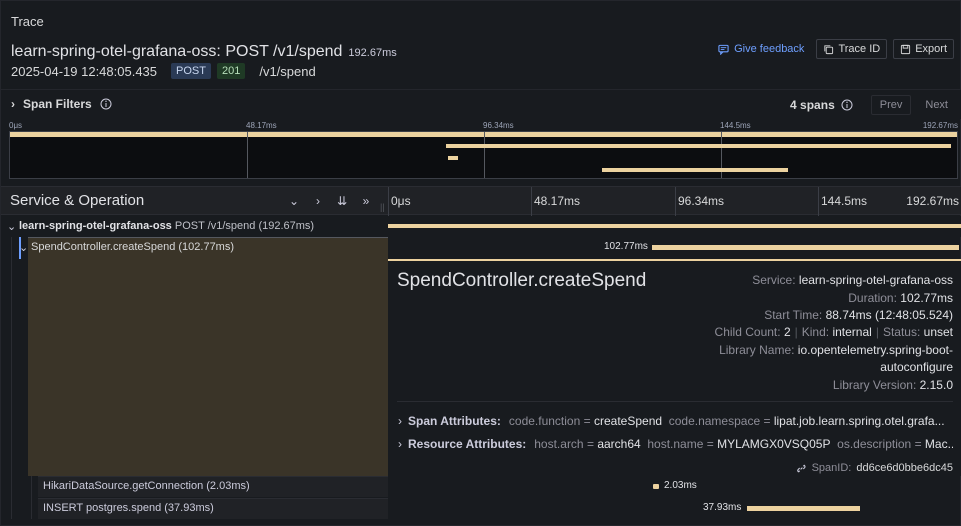 This screenshot has width=961, height=526. I want to click on attr-key: host.name, so click(675, 444).